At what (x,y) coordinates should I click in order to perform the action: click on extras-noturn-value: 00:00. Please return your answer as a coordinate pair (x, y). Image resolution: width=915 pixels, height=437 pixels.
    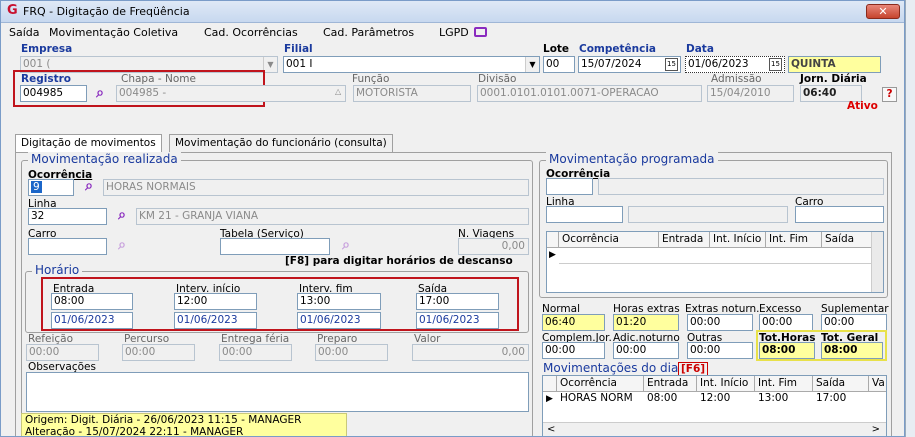
    Looking at the image, I should click on (720, 322).